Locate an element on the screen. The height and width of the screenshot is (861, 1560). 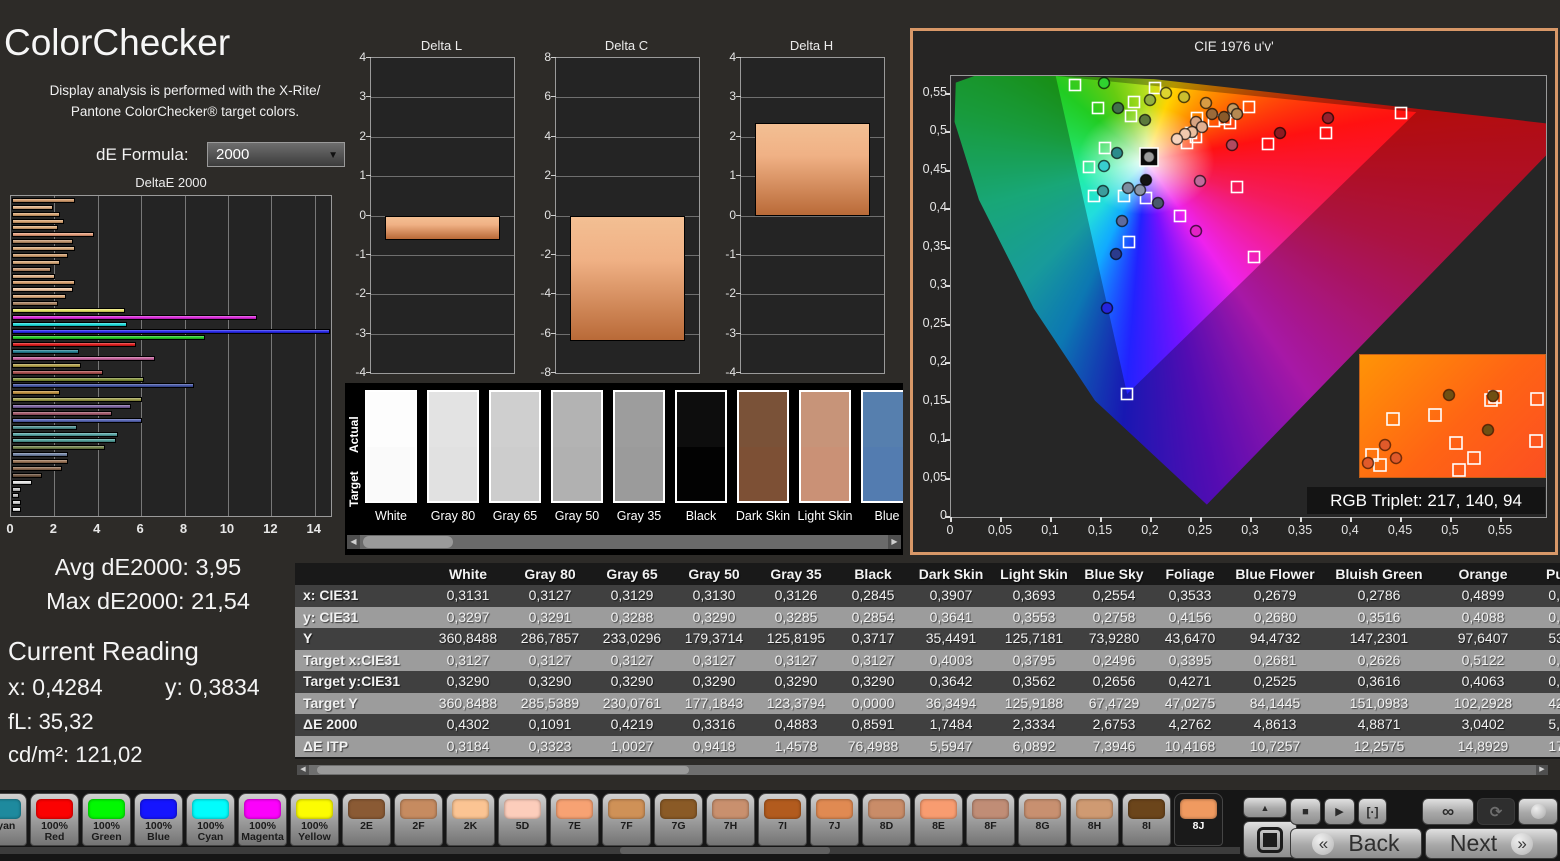
toolbar-scroll-thumb is located at coordinates (725, 850).